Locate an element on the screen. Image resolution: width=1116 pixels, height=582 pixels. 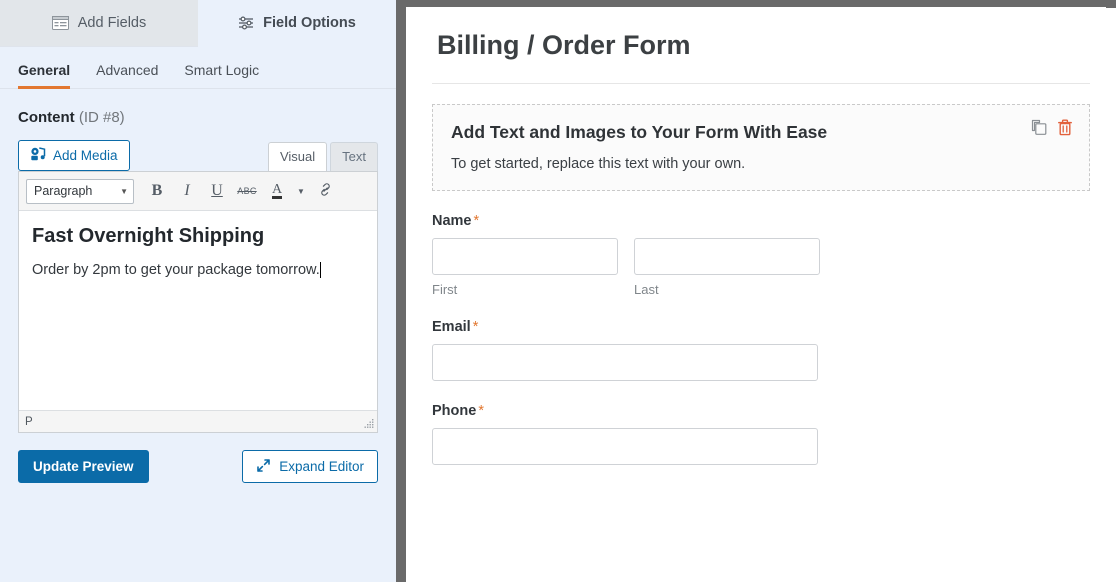
sub-tab-smart-logic: Smart Logic is located at coordinates (221, 75).